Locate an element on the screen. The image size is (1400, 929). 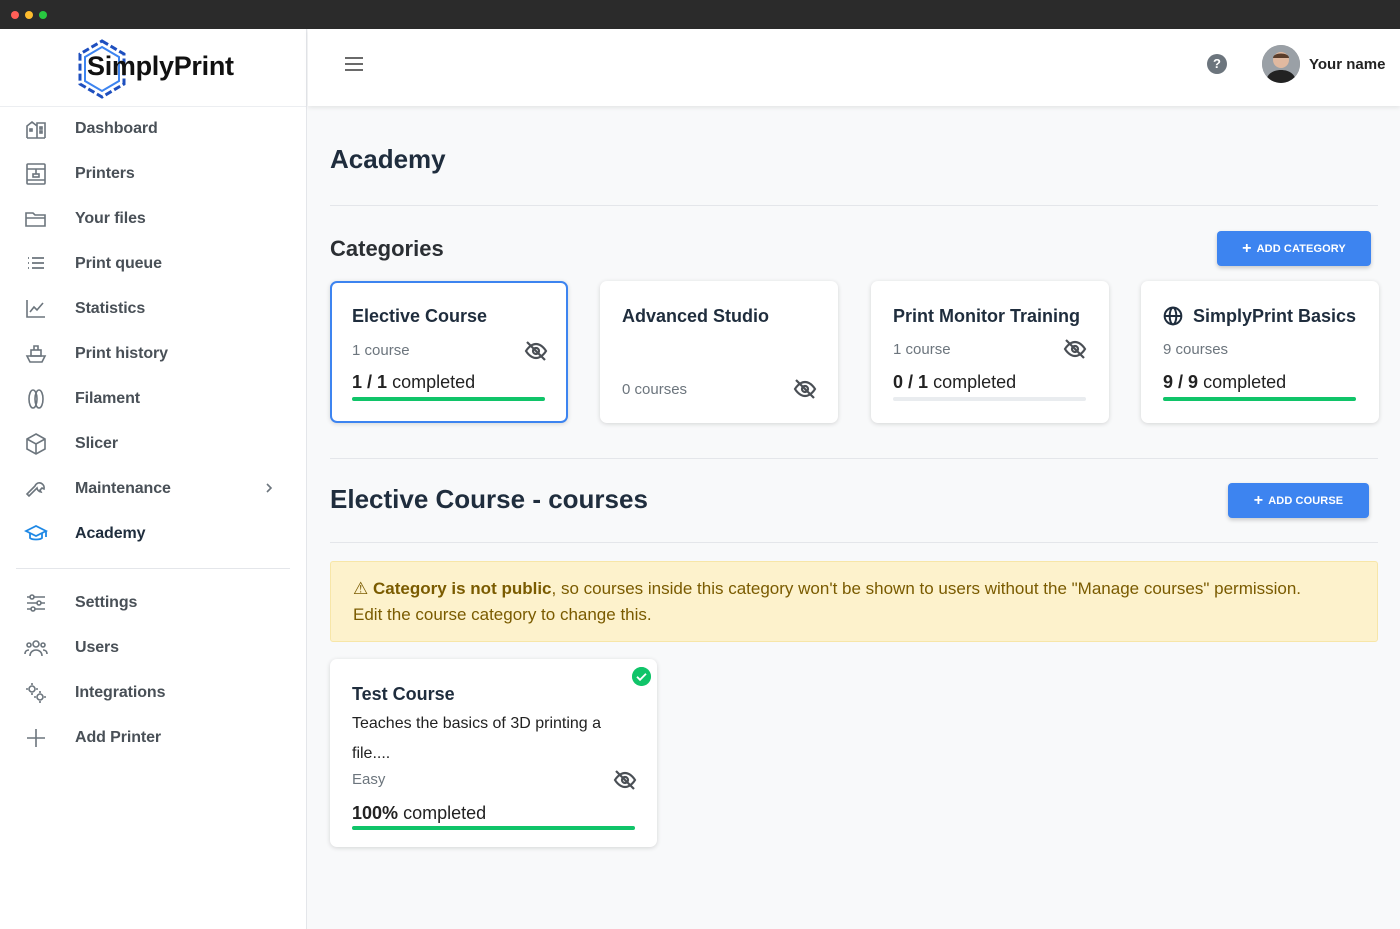
page-title: Academy is located at coordinates (388, 159).